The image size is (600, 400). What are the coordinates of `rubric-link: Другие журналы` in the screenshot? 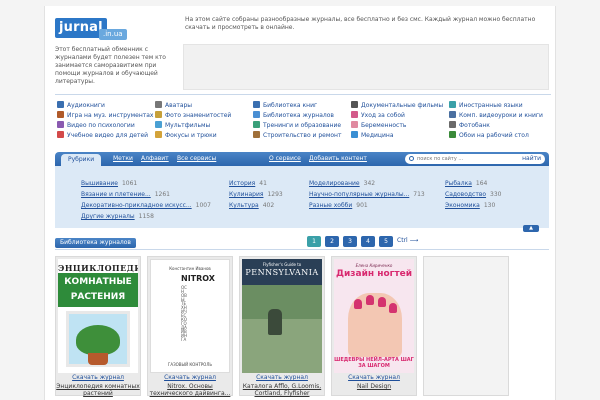 It's located at (108, 216).